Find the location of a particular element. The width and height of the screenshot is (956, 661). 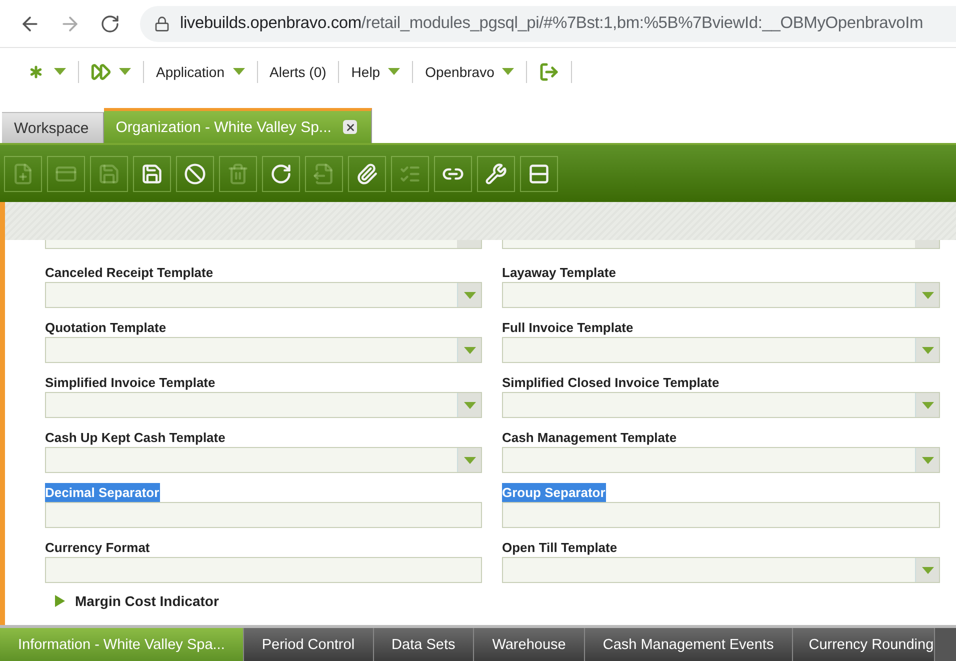

field-label: Cash Up Kept Cash Template is located at coordinates (135, 438).